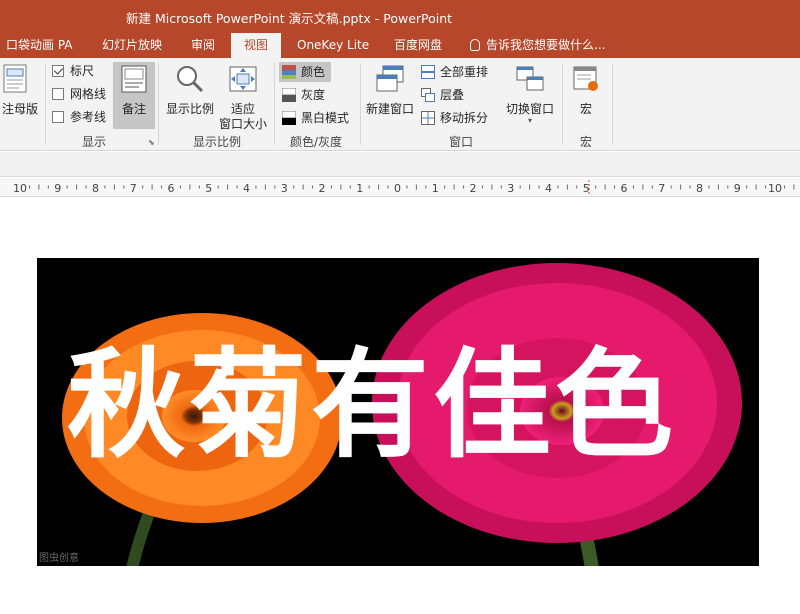 This screenshot has height=614, width=800. I want to click on macros-label: 宏, so click(585, 109).